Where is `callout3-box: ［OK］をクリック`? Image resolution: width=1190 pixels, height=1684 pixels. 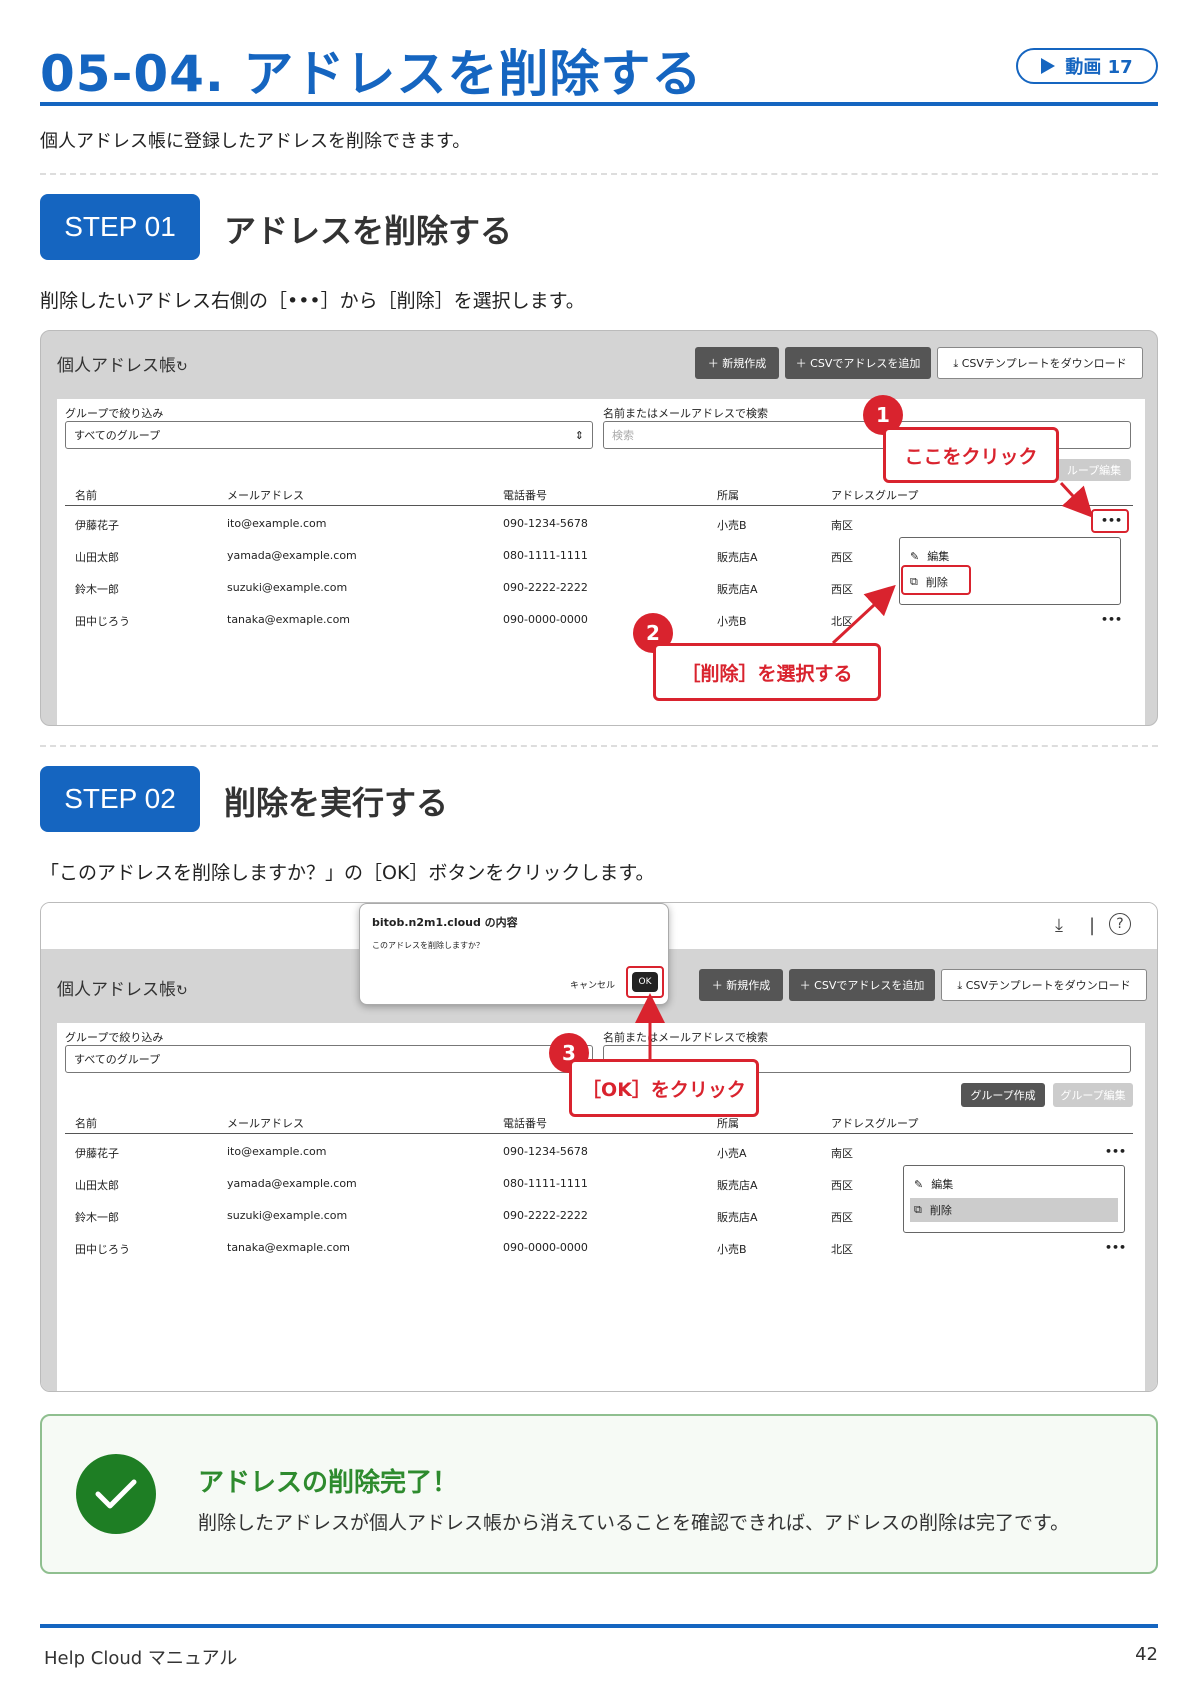 callout3-box: ［OK］をクリック is located at coordinates (664, 1088).